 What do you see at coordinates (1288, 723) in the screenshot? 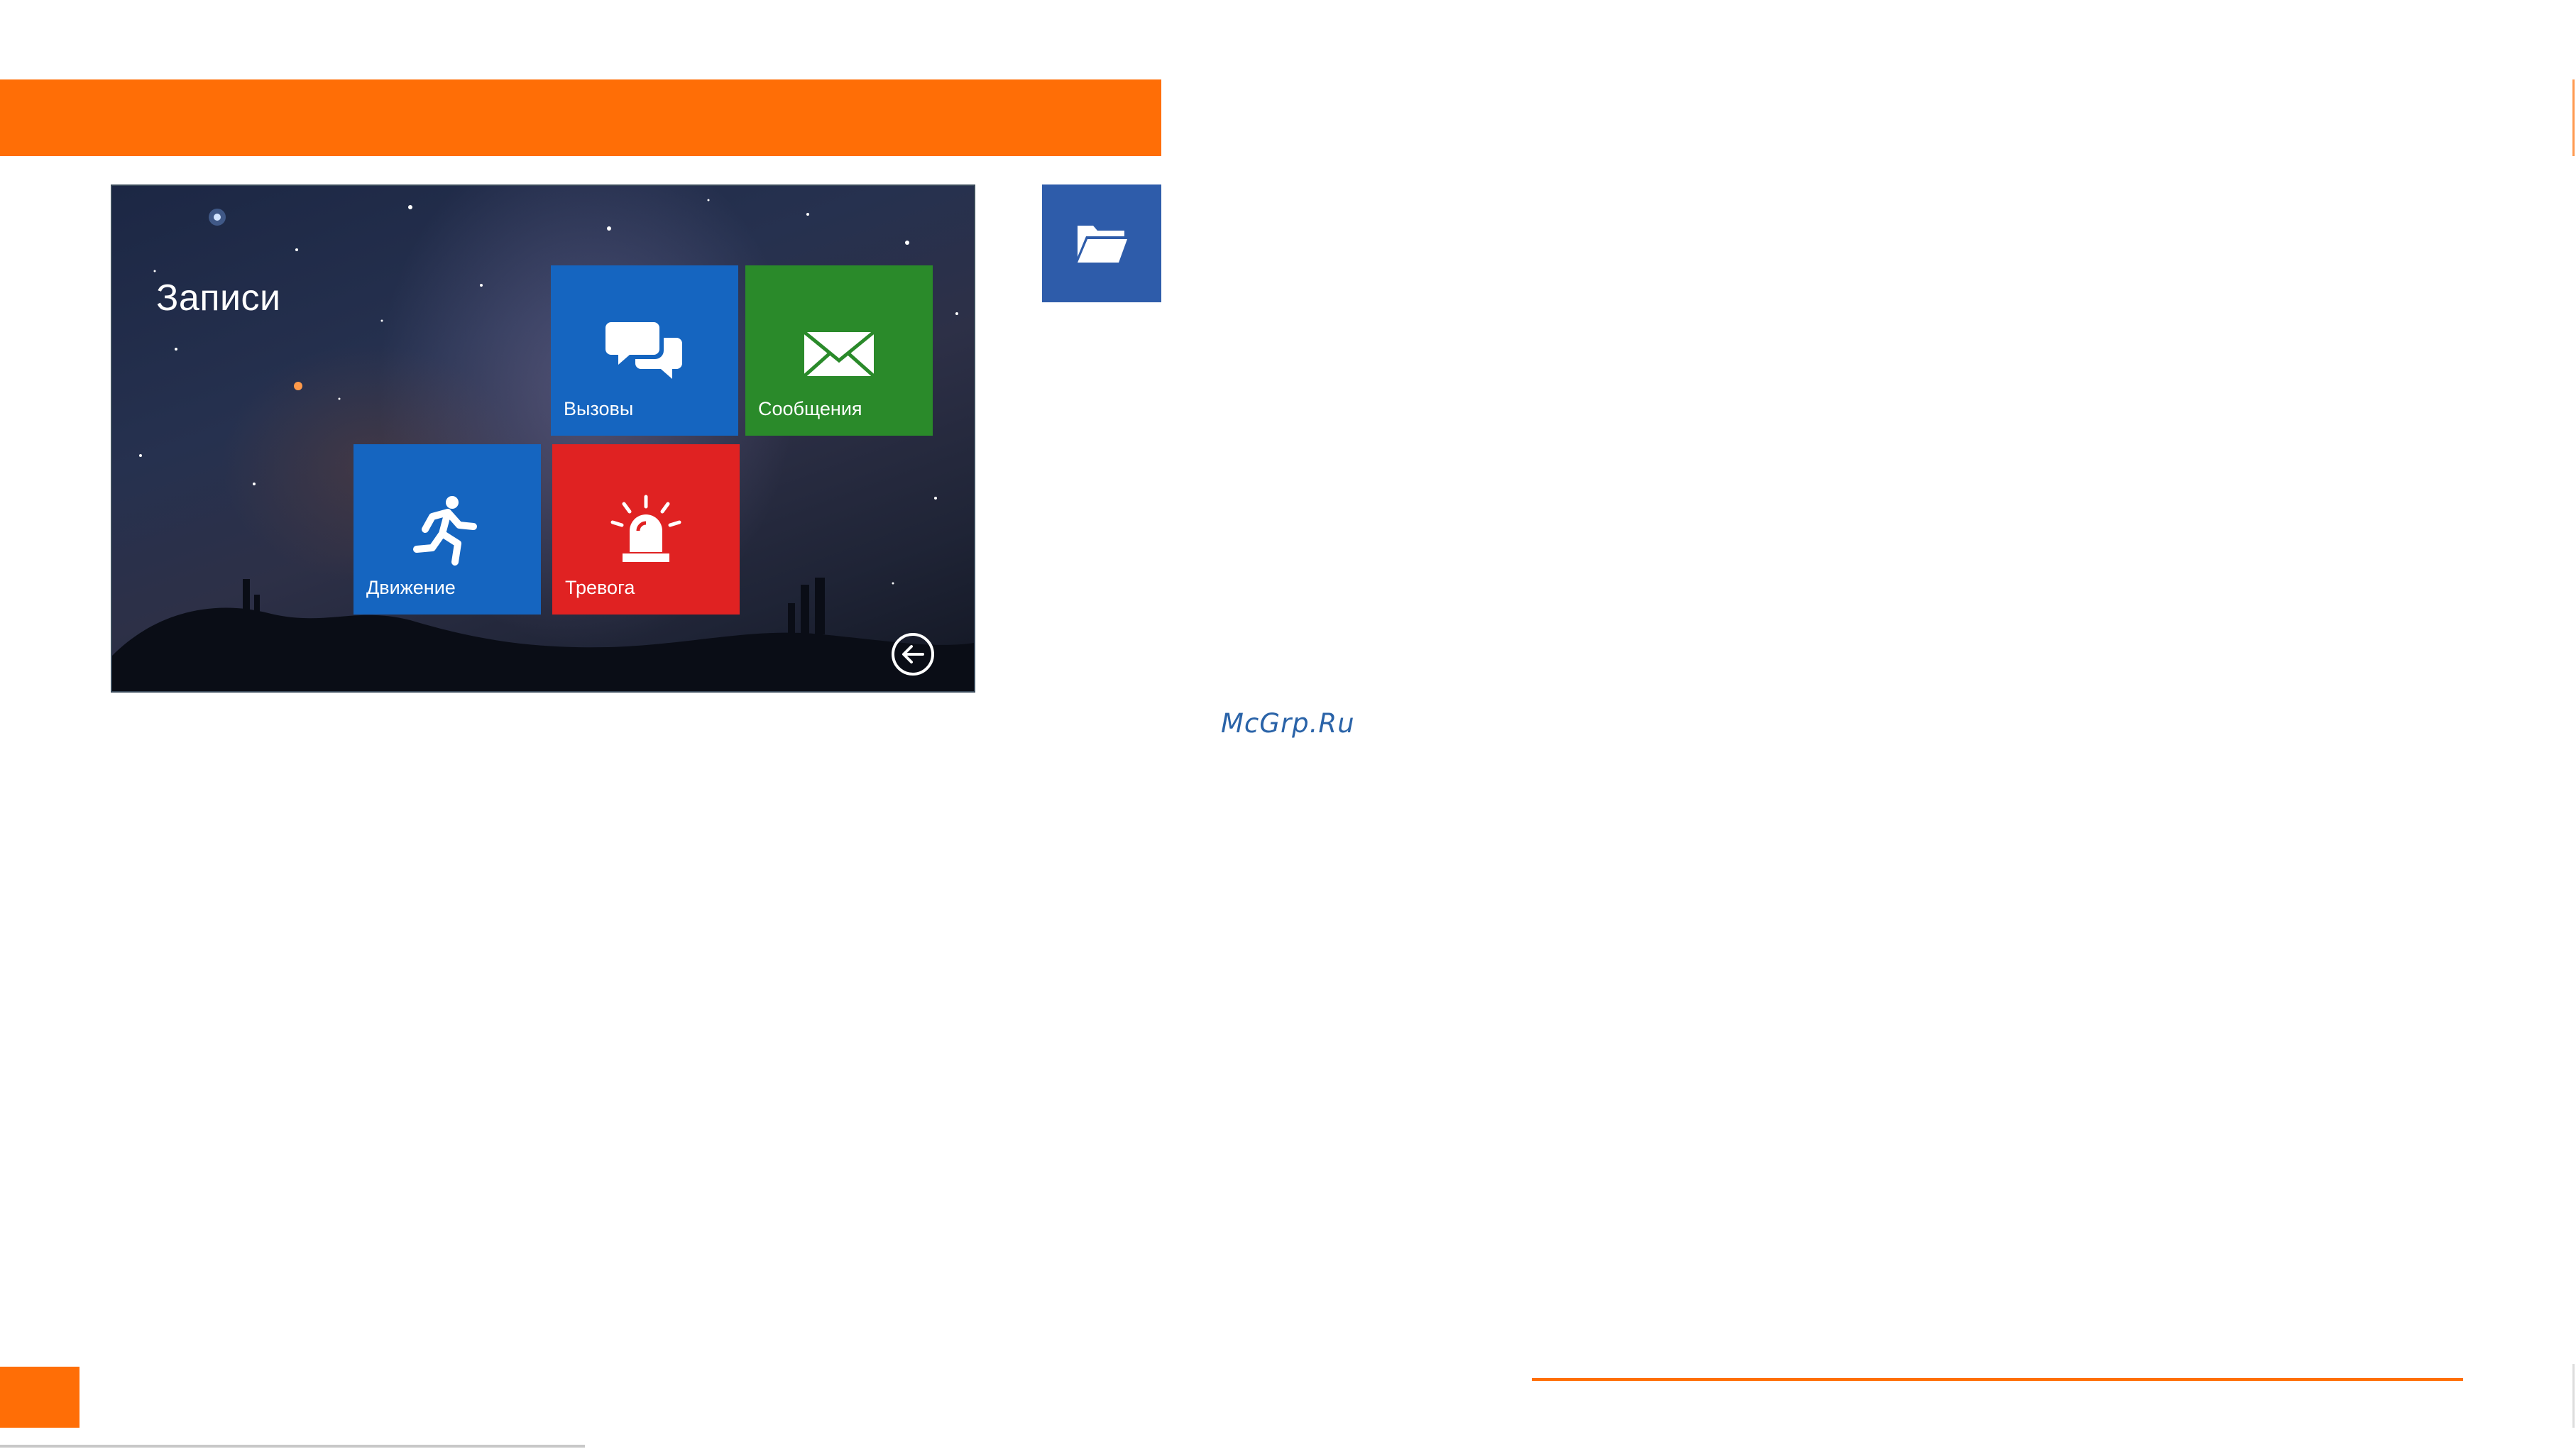
I see `watermark-text: McGrp.Ru` at bounding box center [1288, 723].